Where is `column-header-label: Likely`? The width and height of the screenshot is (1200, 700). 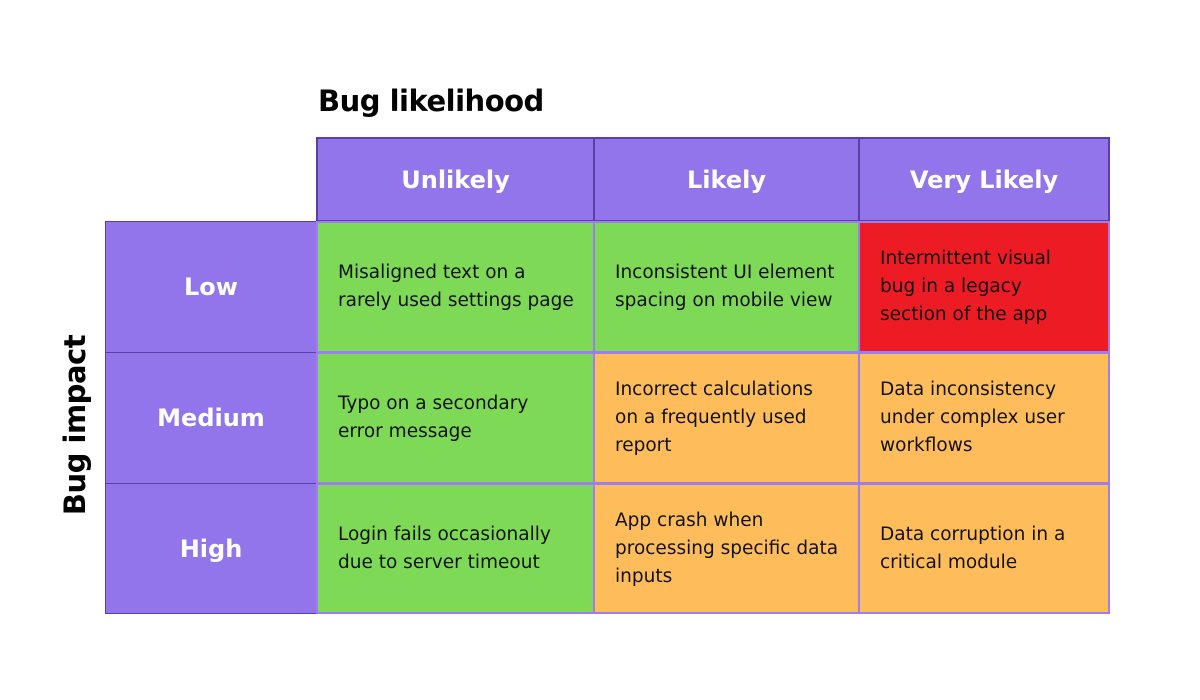
column-header-label: Likely is located at coordinates (726, 179).